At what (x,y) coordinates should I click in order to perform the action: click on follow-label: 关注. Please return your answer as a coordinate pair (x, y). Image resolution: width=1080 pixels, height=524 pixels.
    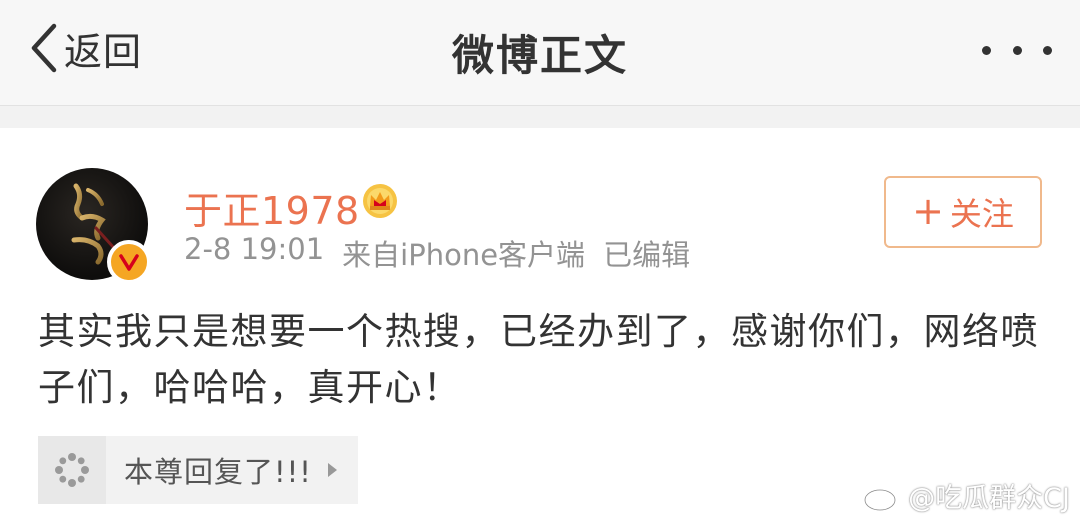
    Looking at the image, I should click on (981, 214).